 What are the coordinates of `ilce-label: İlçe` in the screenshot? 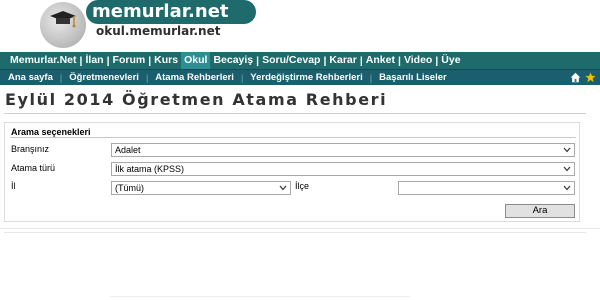 It's located at (302, 186).